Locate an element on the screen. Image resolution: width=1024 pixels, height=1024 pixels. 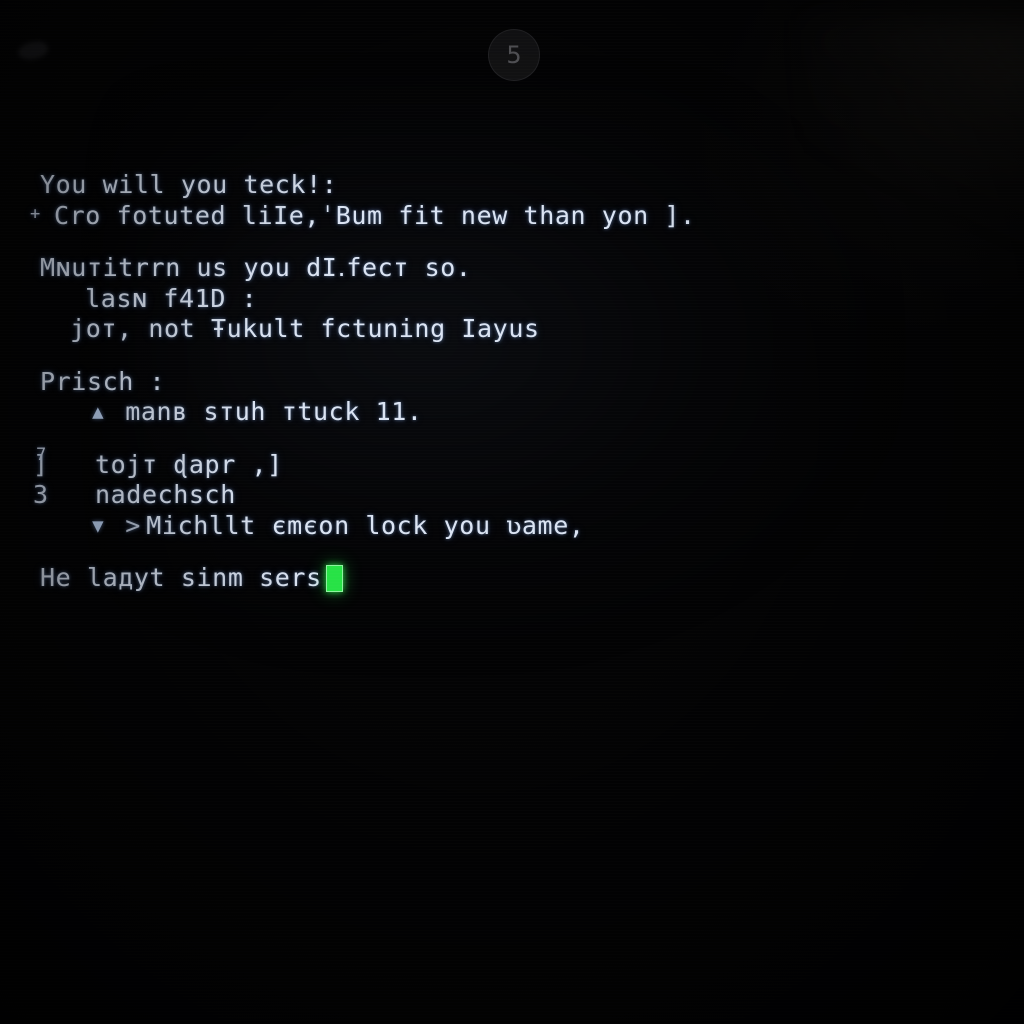
superscript-marker: 7 is located at coordinates (41, 454).